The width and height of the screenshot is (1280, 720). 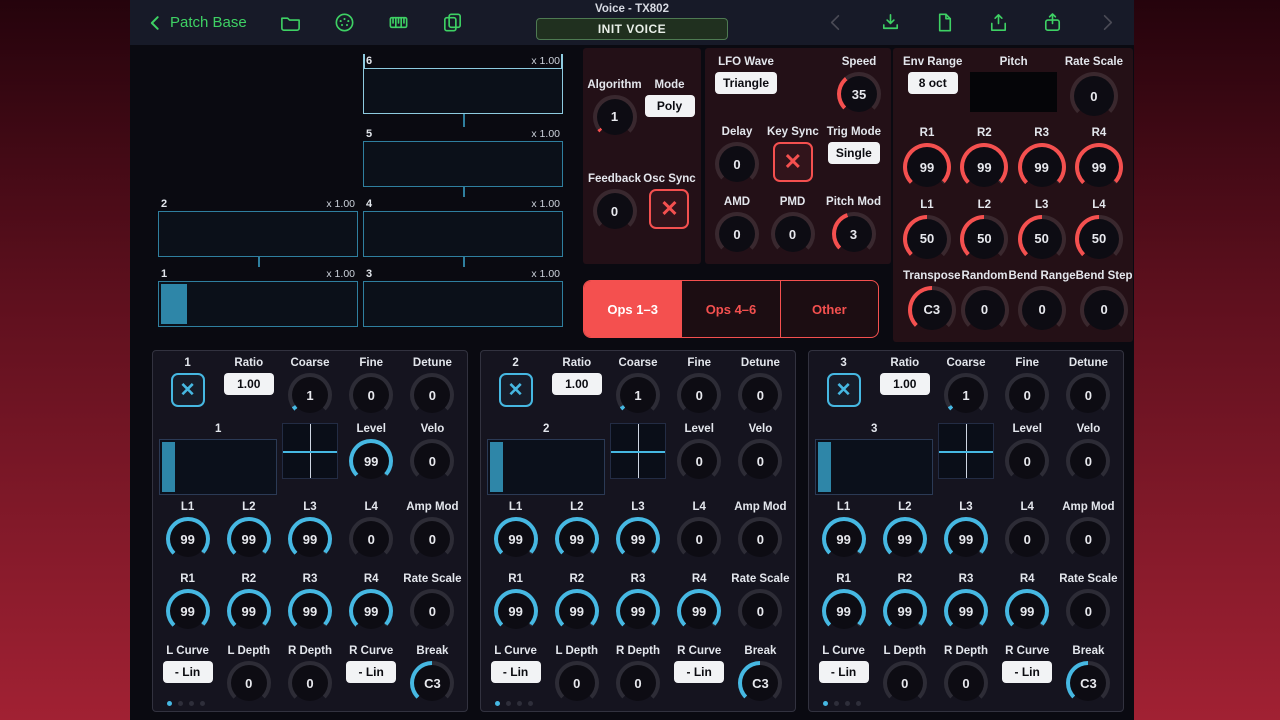 I want to click on lfo-wave-button: Triangle, so click(x=746, y=83).